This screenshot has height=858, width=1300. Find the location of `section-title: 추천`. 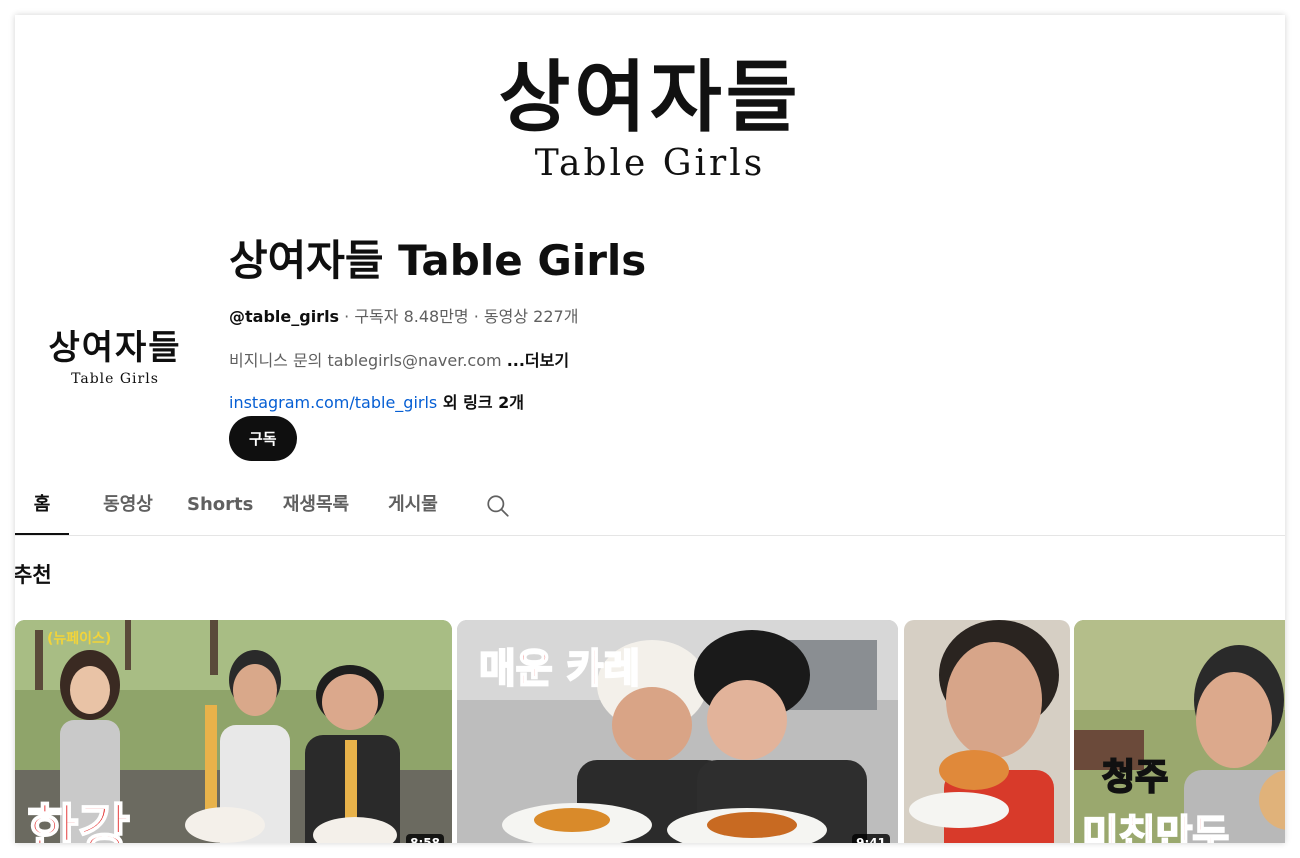

section-title: 추천 is located at coordinates (33, 575).